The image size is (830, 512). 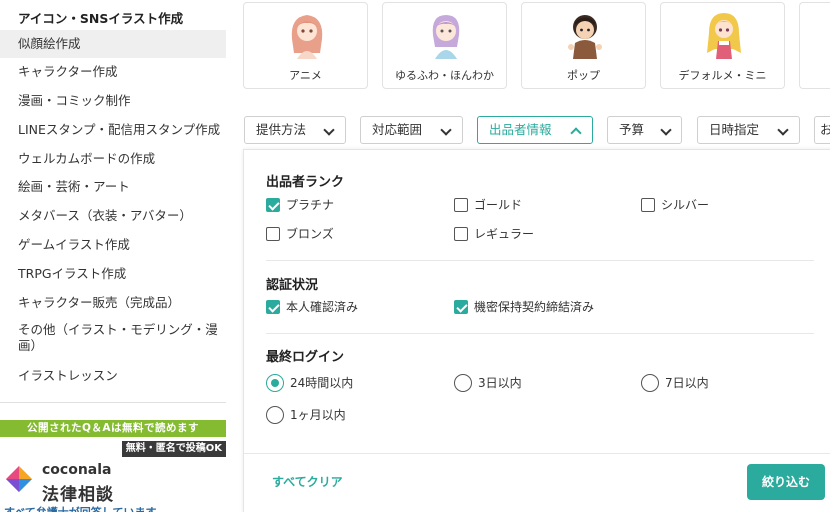 What do you see at coordinates (275, 383) in the screenshot?
I see `radio-selected` at bounding box center [275, 383].